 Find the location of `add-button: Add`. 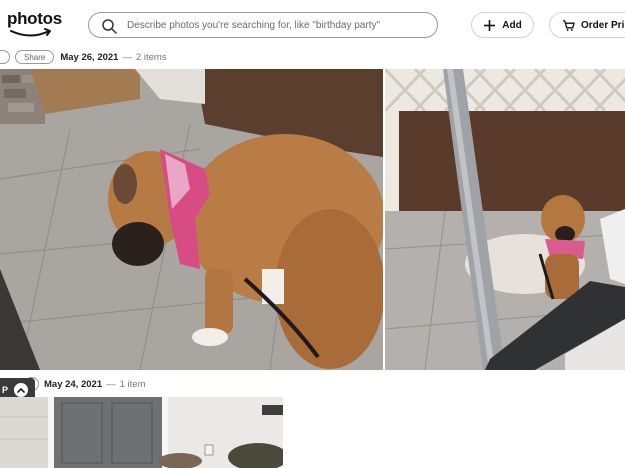

add-button: Add is located at coordinates (502, 25).